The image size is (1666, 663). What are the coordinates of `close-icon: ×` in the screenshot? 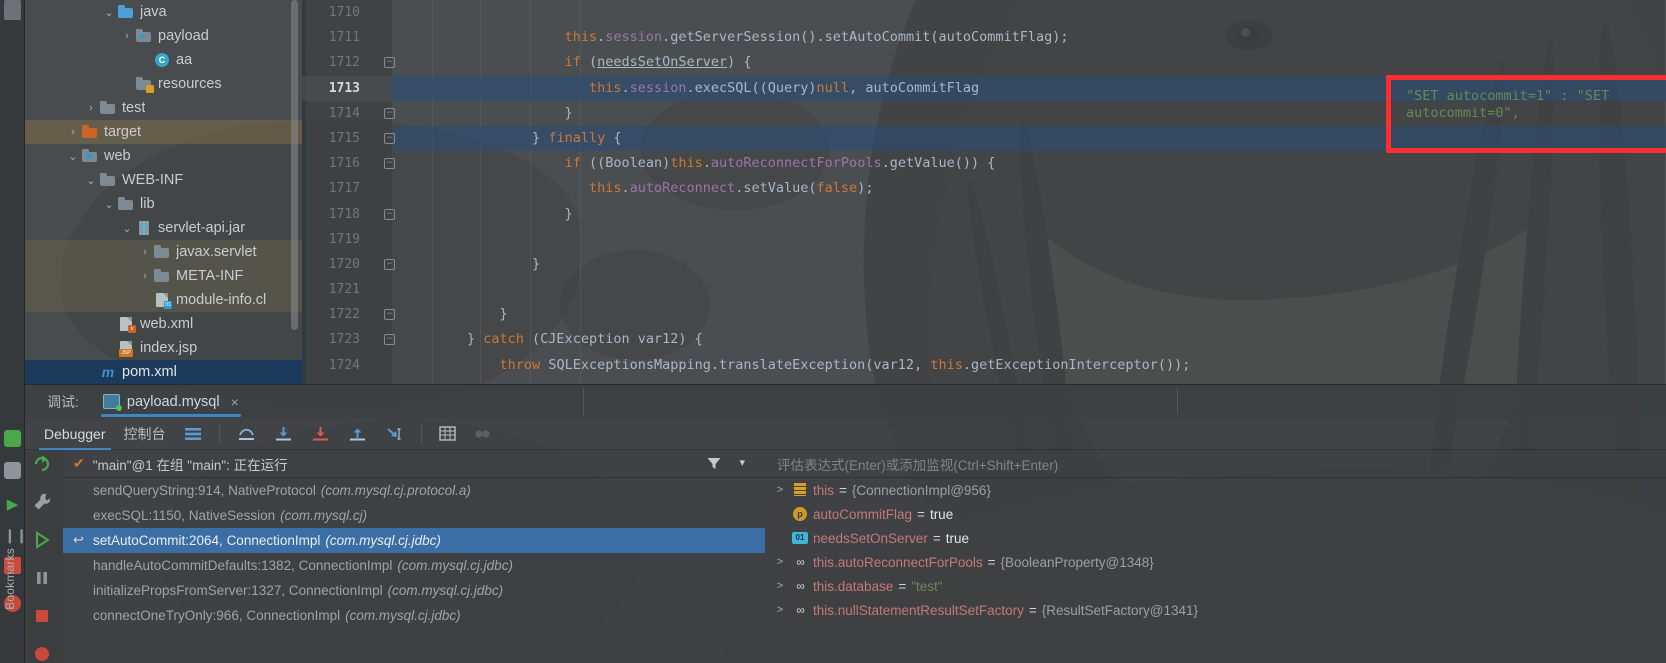 It's located at (235, 402).